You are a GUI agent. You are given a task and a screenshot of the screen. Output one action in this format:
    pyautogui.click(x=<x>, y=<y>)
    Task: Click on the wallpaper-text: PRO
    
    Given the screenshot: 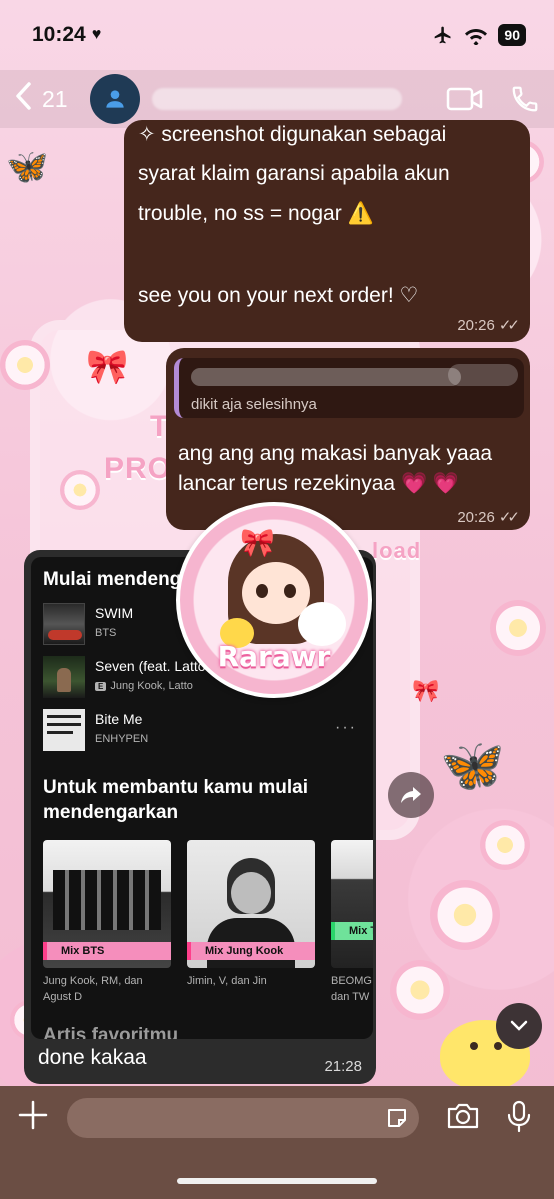 What is the action you would take?
    pyautogui.click(x=138, y=468)
    